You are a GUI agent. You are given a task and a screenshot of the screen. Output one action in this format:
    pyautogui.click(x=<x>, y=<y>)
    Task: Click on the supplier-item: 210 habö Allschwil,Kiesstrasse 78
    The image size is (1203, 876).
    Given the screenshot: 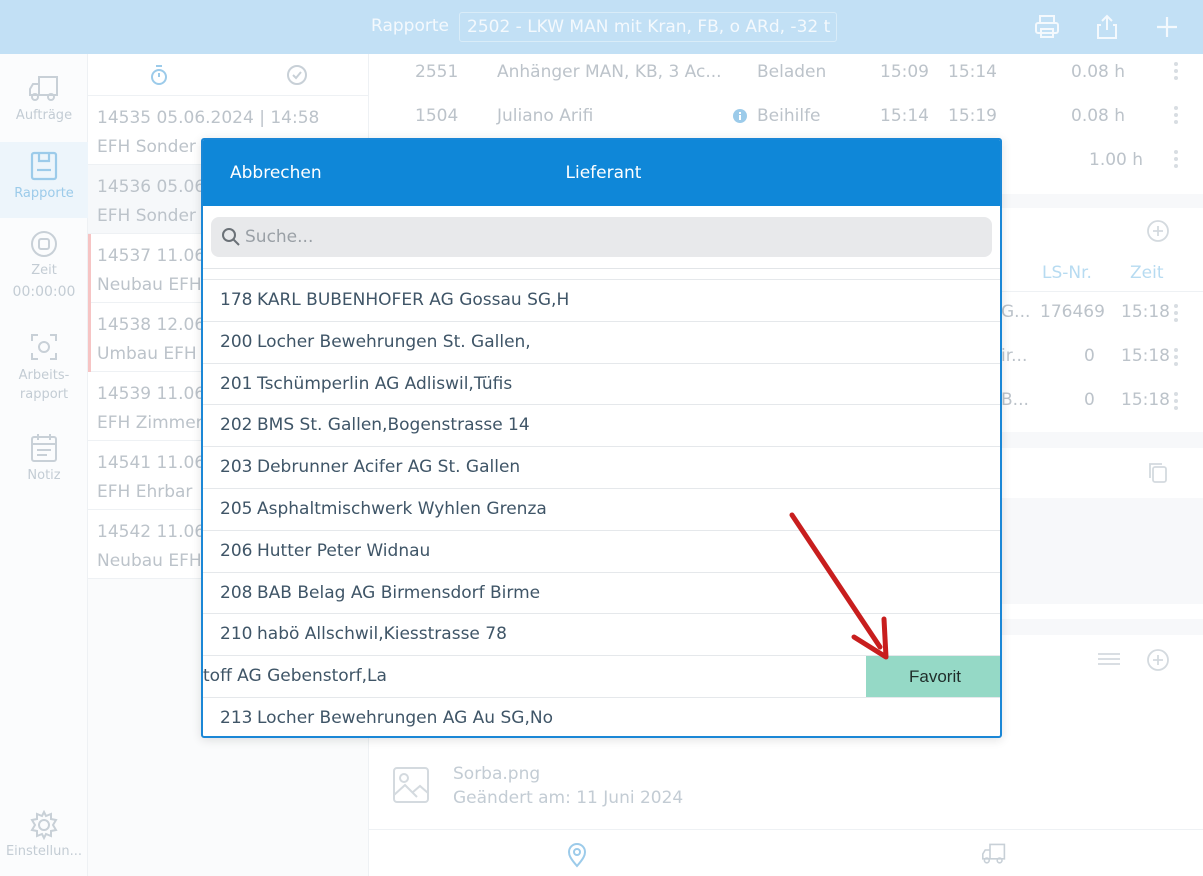 What is the action you would take?
    pyautogui.click(x=601, y=634)
    